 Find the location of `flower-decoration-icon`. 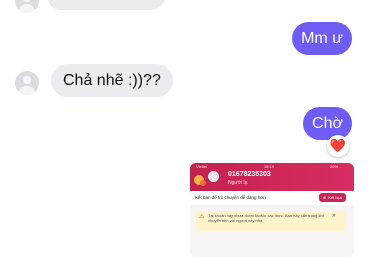

flower-decoration-icon is located at coordinates (203, 183).